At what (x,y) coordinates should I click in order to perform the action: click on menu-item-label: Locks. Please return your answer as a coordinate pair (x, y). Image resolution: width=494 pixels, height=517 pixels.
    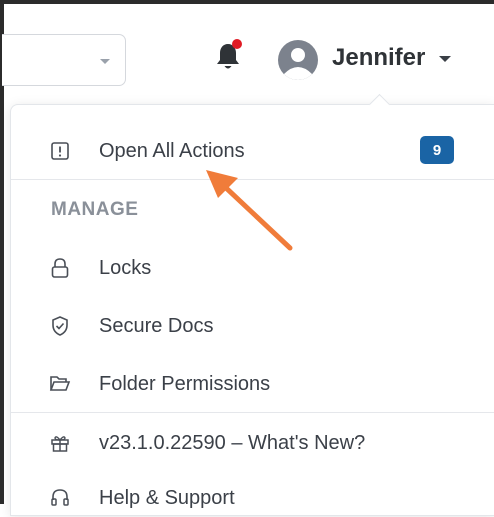
    Looking at the image, I should click on (125, 268).